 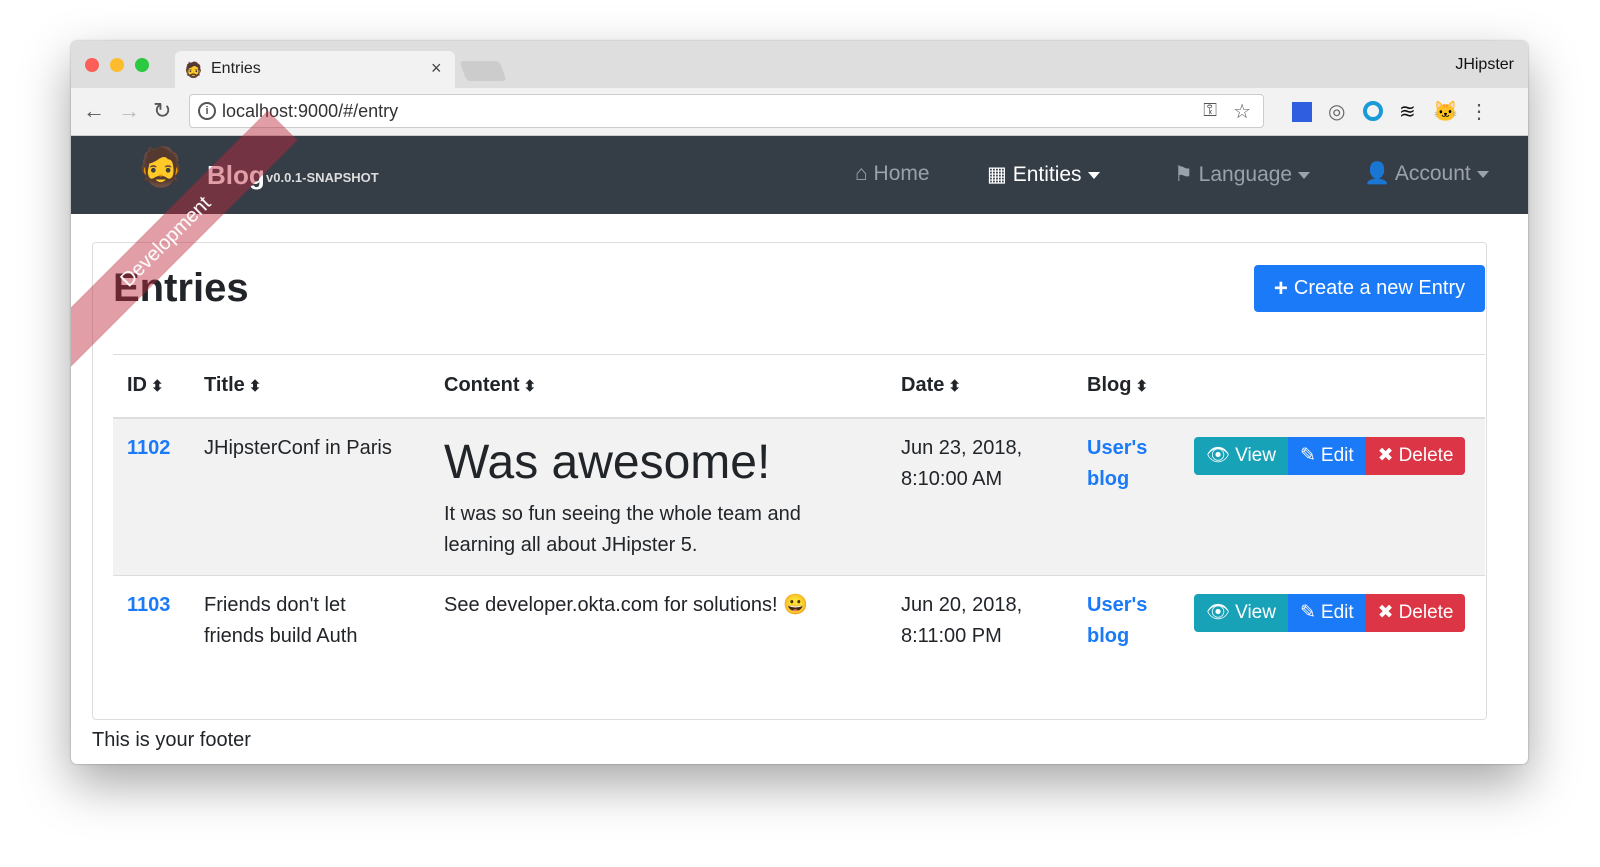 I want to click on nav-account: 👤 Account, so click(x=1426, y=174).